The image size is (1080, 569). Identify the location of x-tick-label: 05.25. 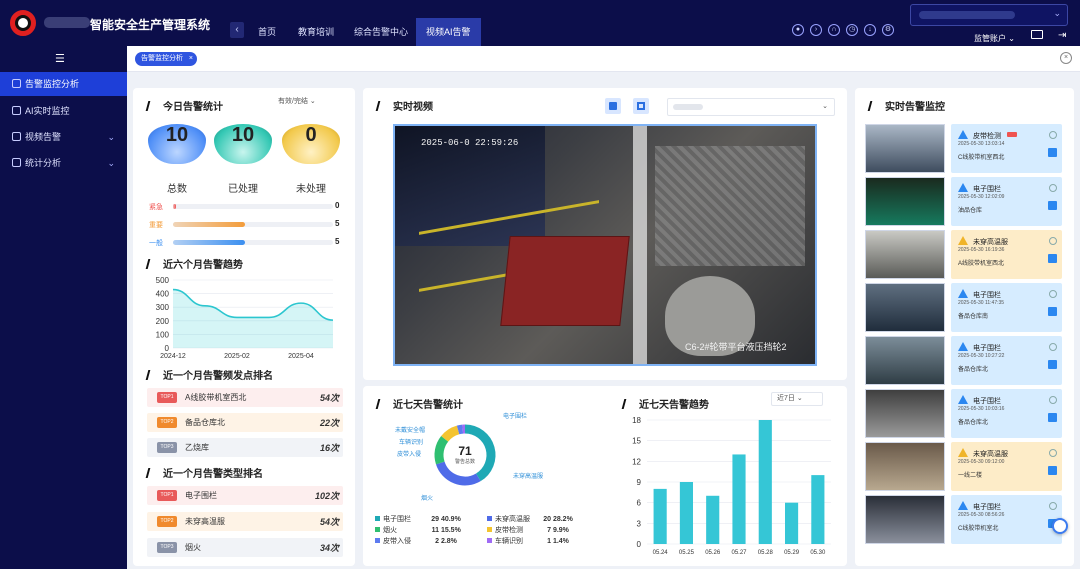
(687, 553).